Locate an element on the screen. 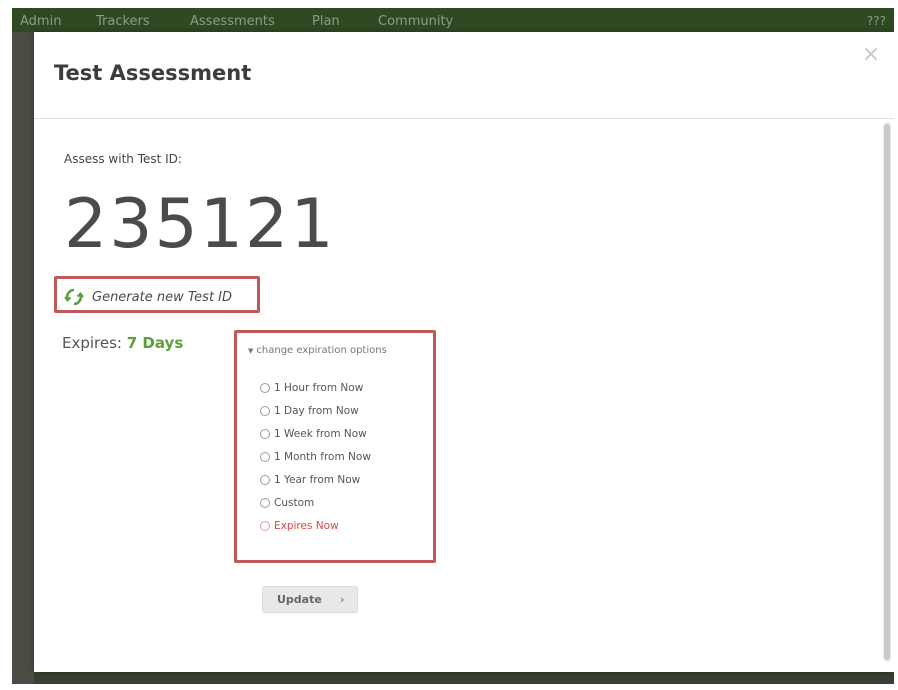 The width and height of the screenshot is (898, 690). chevron-right-icon: › is located at coordinates (342, 599).